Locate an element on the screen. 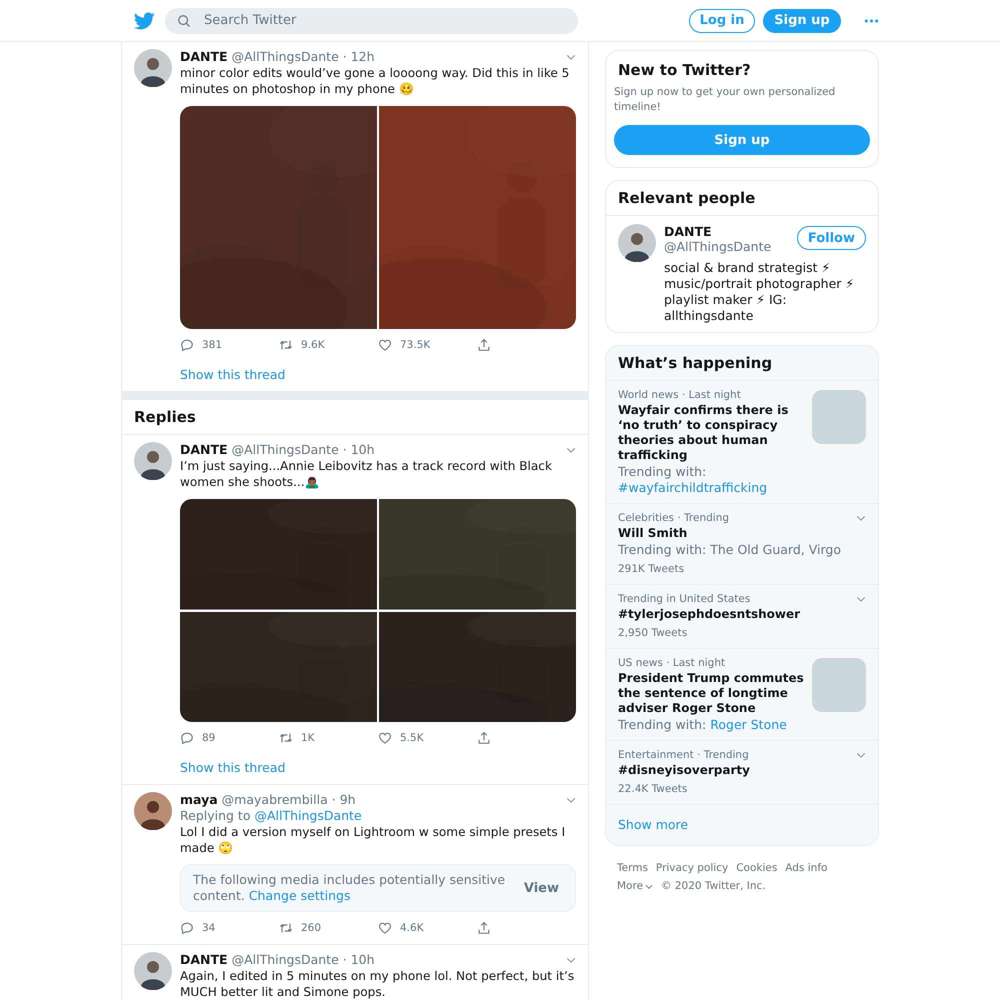 This screenshot has width=1000, height=1000. author-handle: @mayabrembilla is located at coordinates (275, 800).